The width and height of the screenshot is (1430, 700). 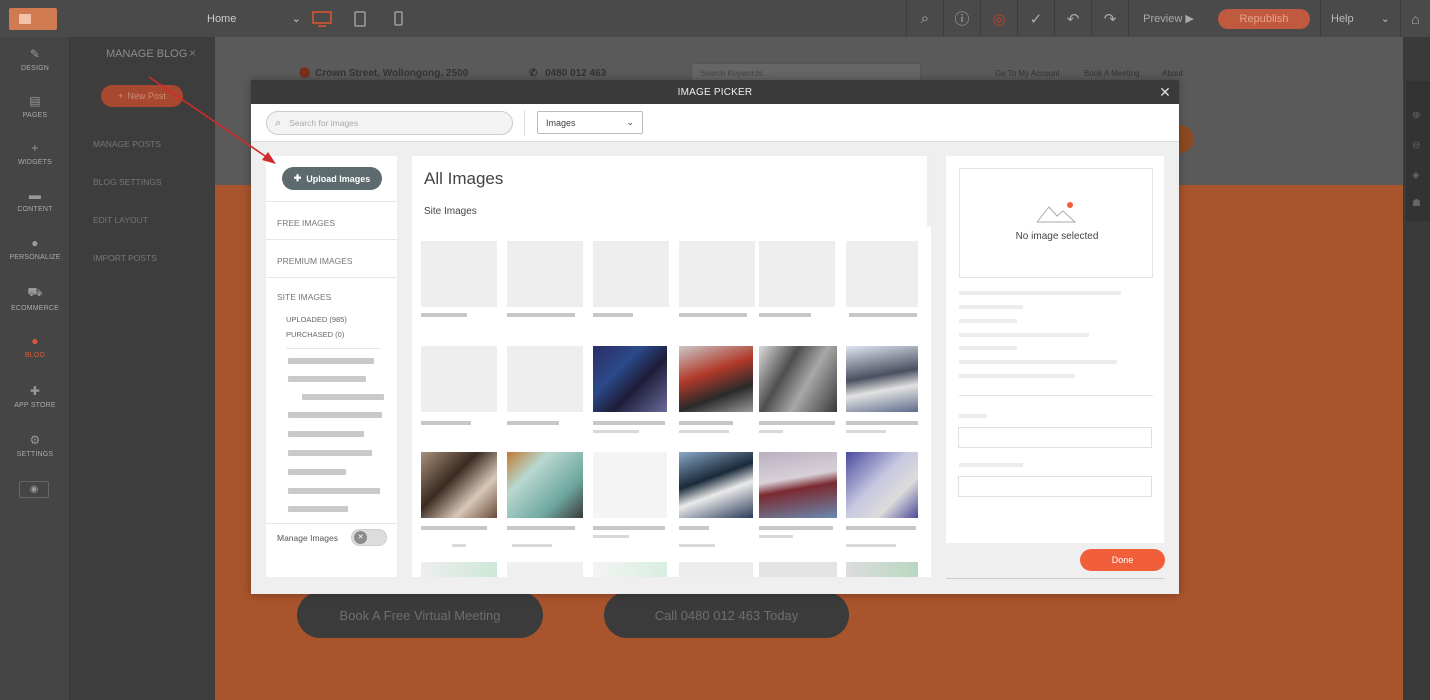 What do you see at coordinates (398, 18) in the screenshot?
I see `mobile-view-icon` at bounding box center [398, 18].